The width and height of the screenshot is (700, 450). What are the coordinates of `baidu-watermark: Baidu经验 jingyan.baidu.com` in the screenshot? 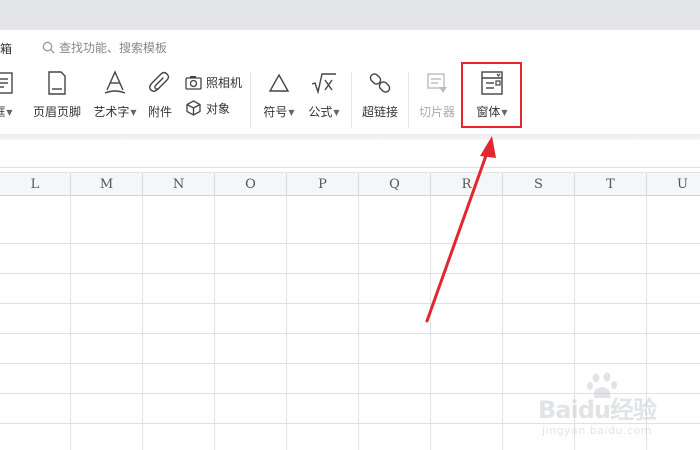 It's located at (618, 407).